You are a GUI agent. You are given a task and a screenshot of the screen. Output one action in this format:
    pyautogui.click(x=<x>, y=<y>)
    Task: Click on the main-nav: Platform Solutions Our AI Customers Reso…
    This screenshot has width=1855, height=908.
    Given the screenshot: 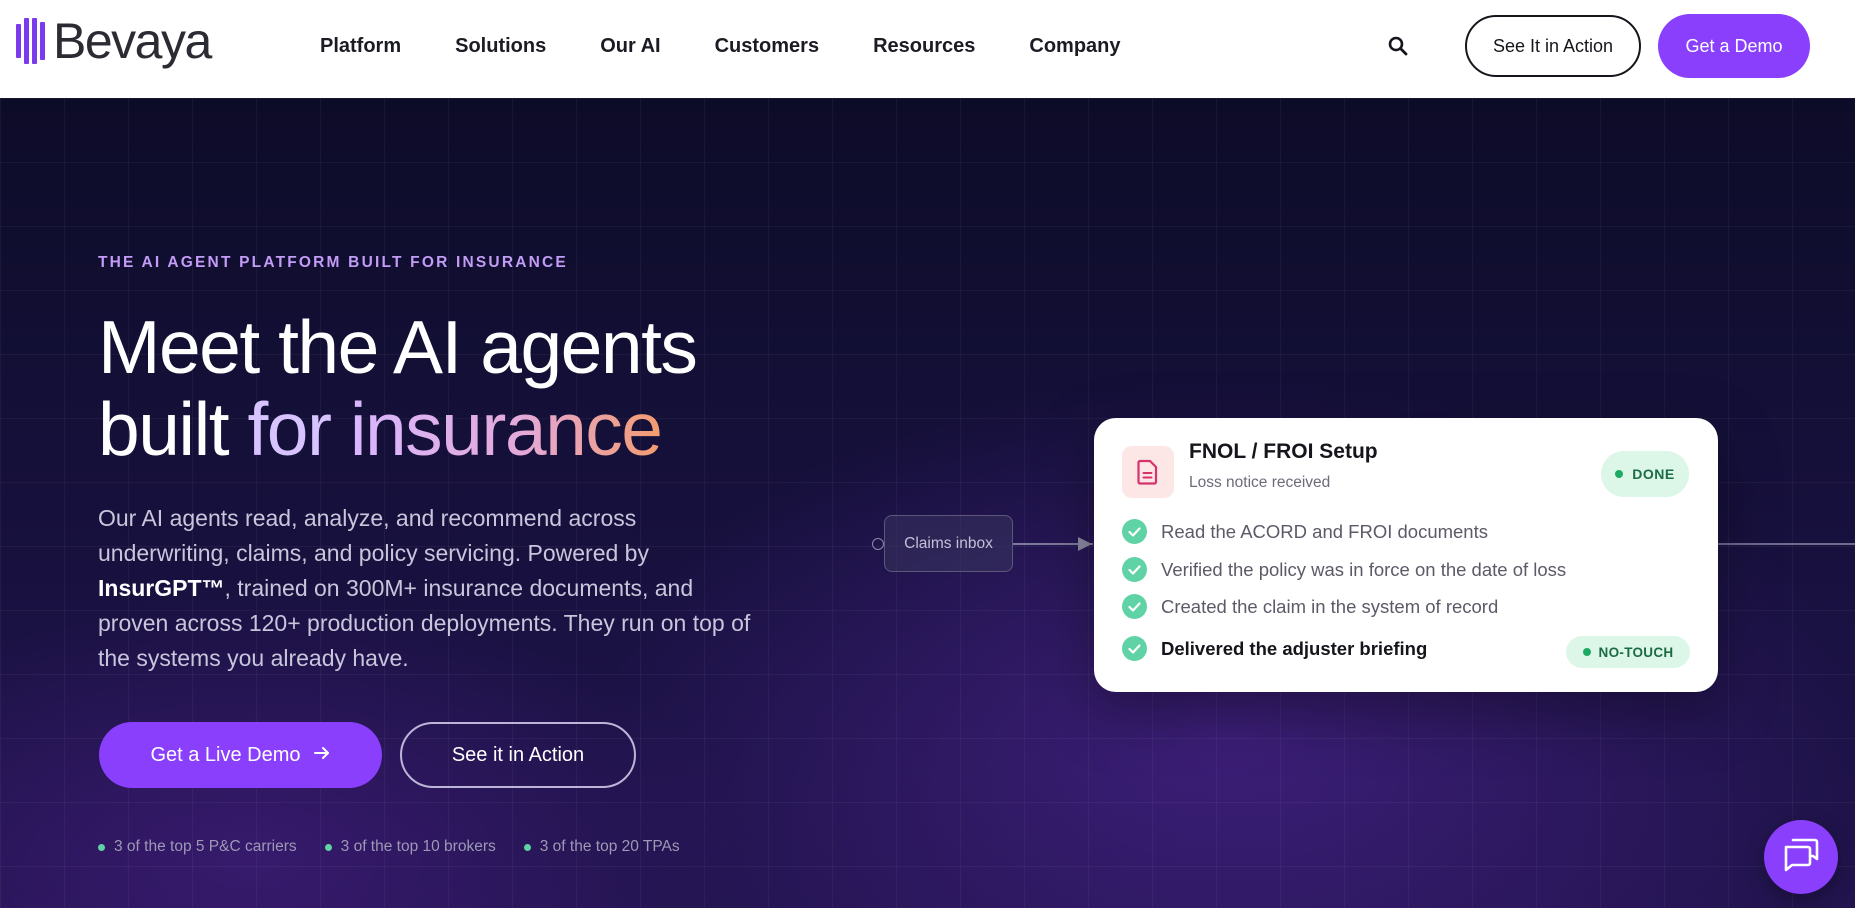 What is the action you would take?
    pyautogui.click(x=720, y=46)
    